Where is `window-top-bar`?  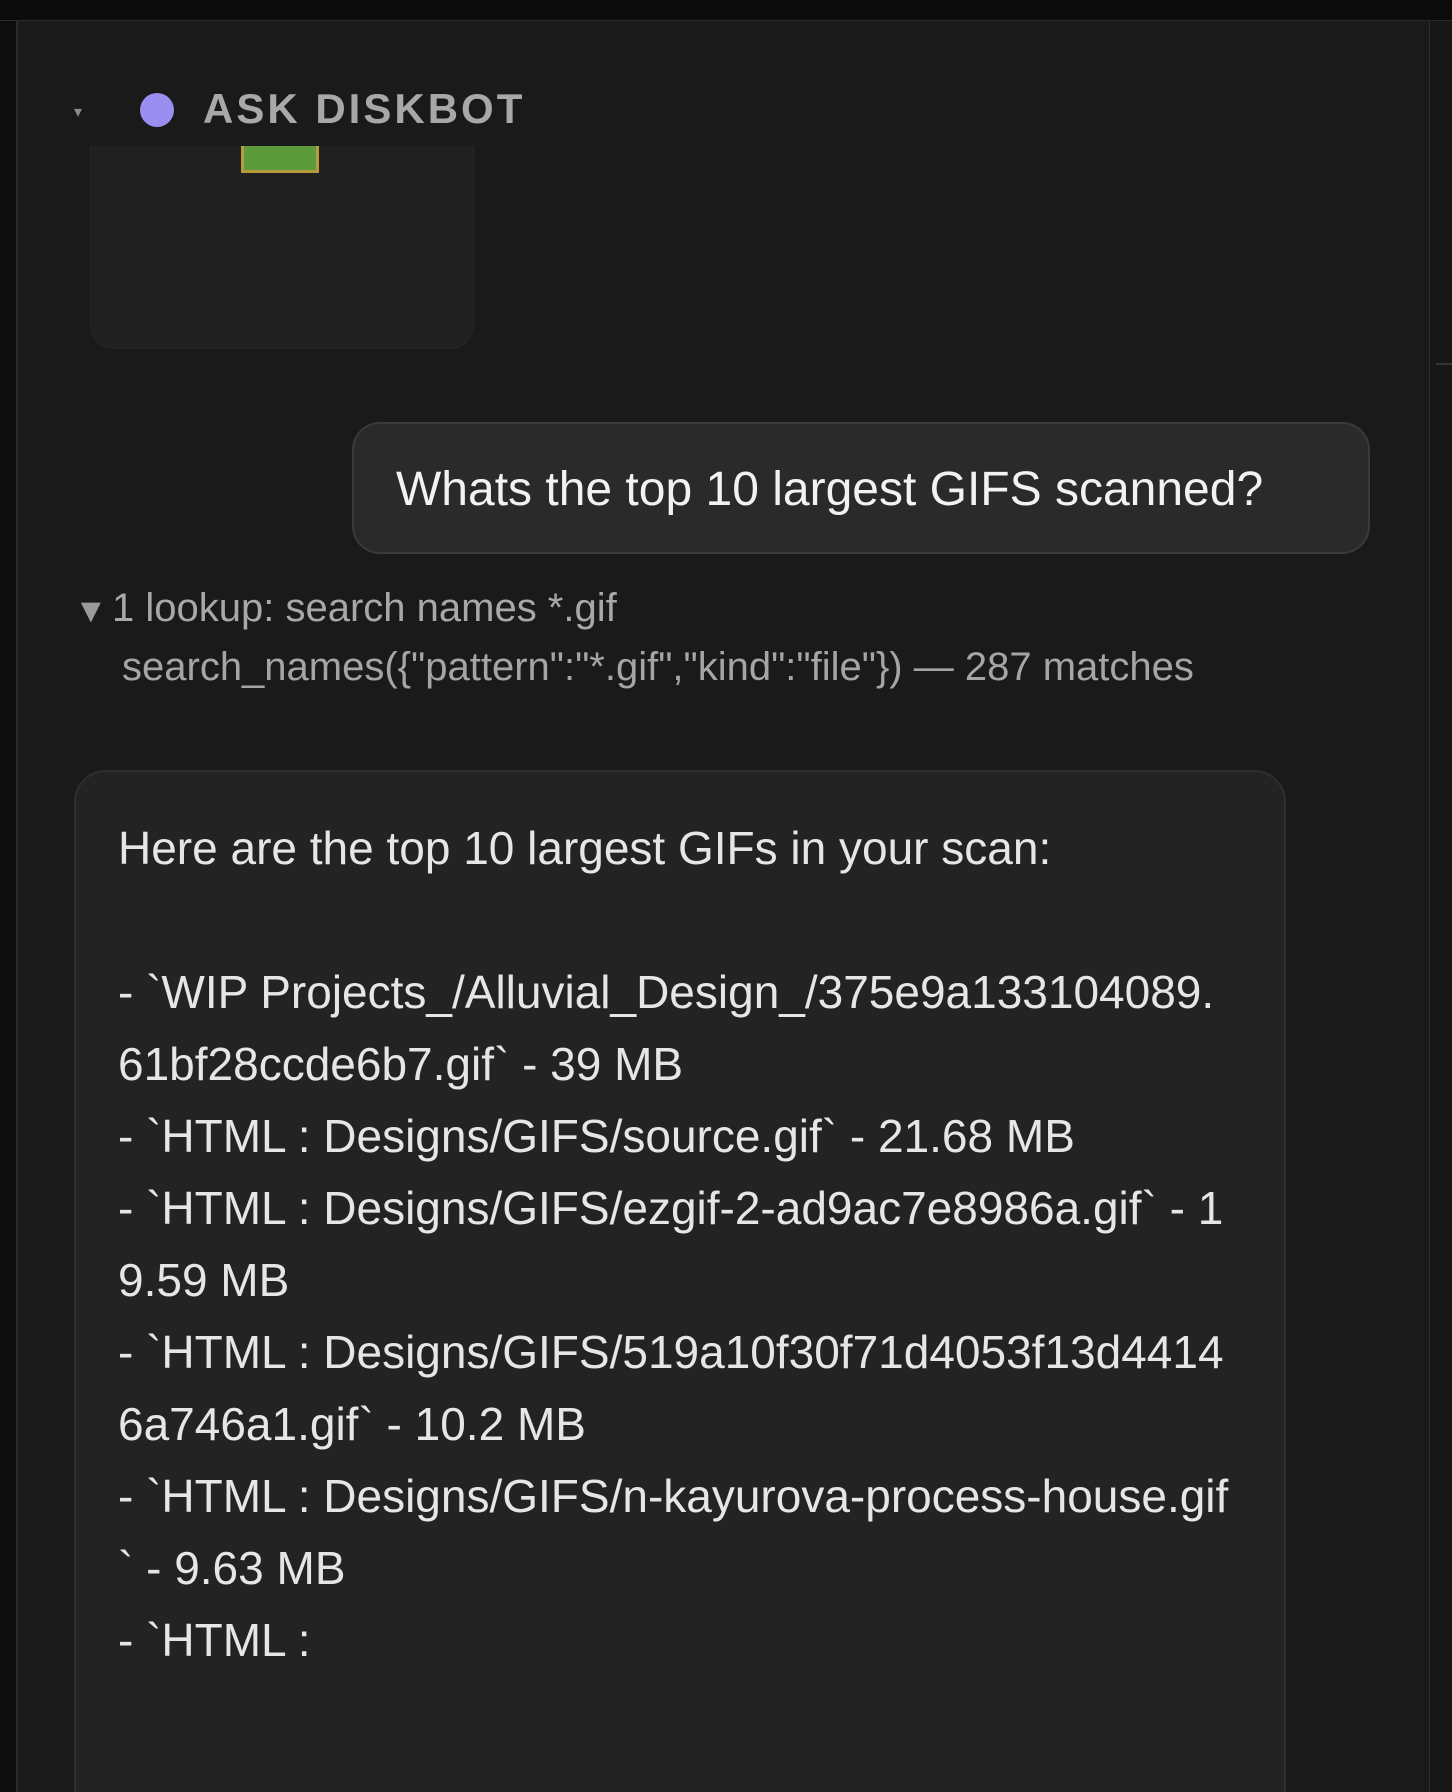
window-top-bar is located at coordinates (726, 10).